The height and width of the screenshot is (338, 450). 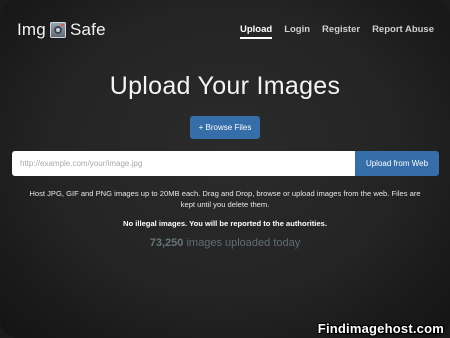 I want to click on watermark: Findimagehost.com, so click(x=380, y=328).